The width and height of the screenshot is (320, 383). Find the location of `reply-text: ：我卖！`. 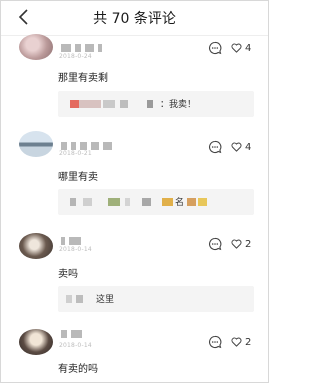

reply-text: ：我卖！ is located at coordinates (178, 105).